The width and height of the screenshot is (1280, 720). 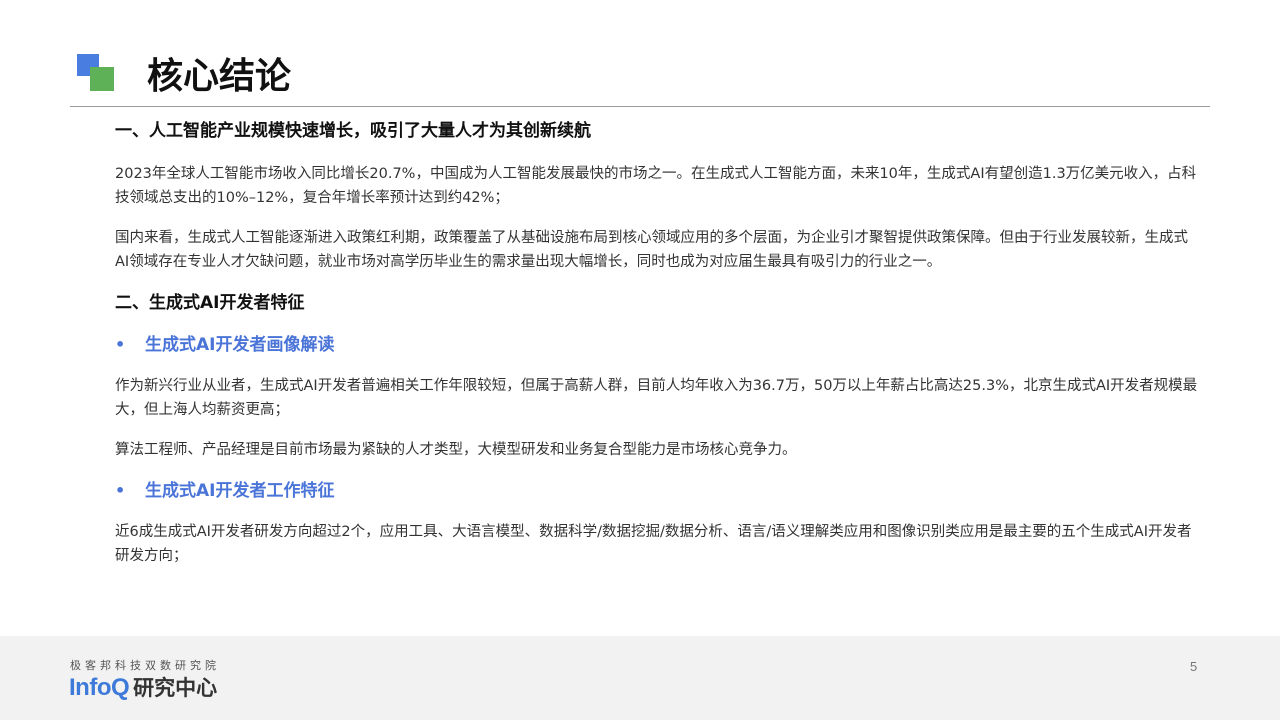 I want to click on logo-square-green, so click(x=102, y=79).